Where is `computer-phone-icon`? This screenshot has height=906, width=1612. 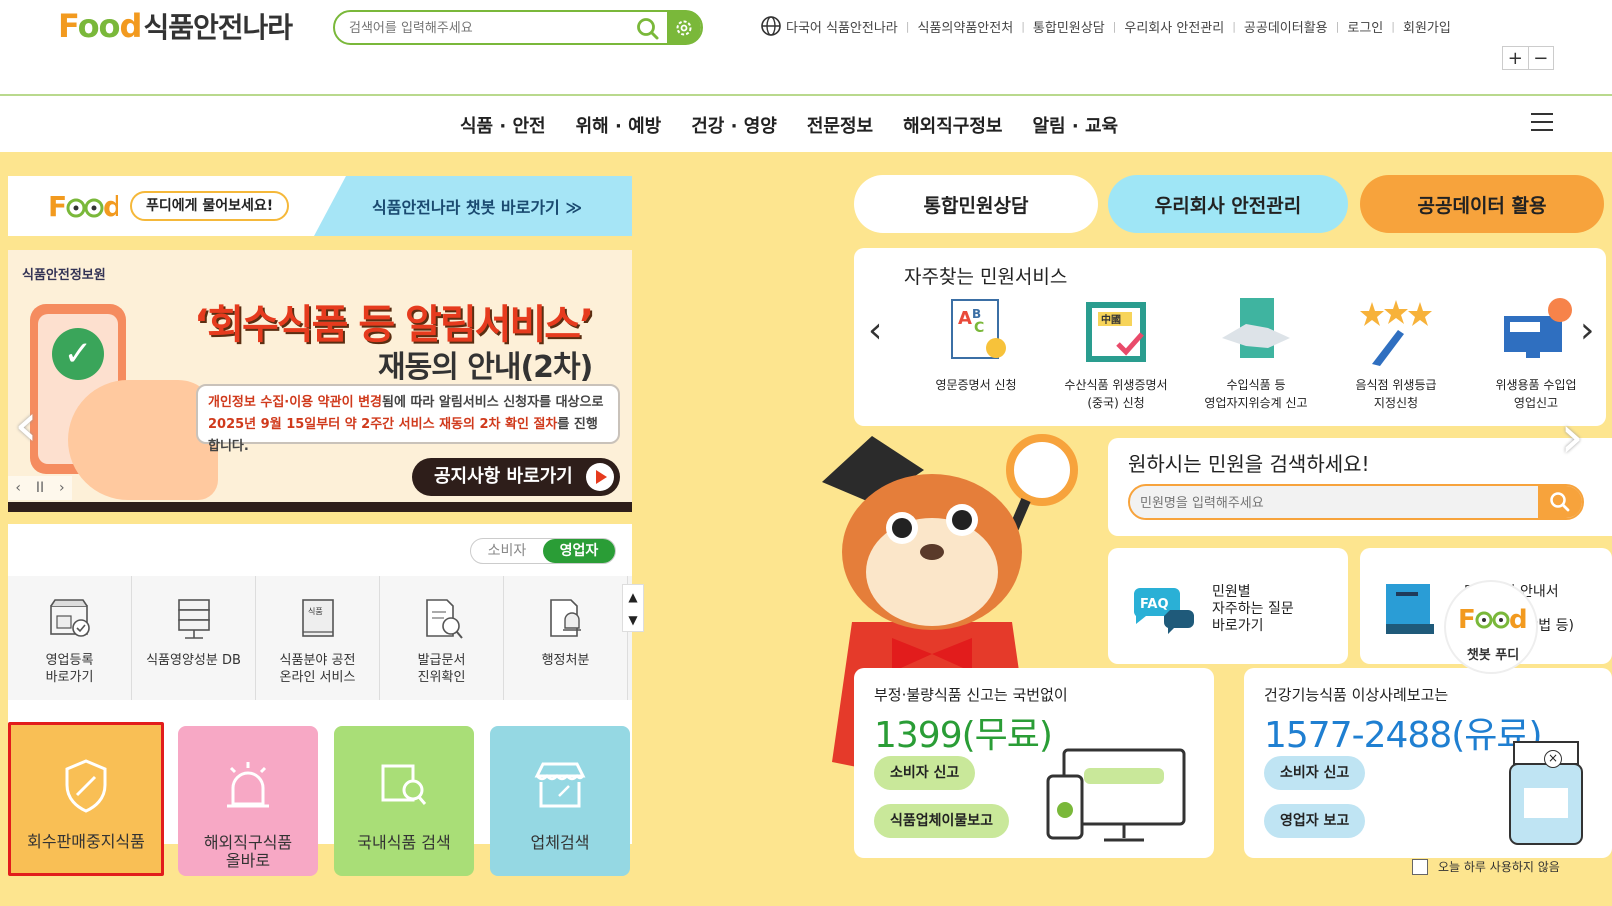 computer-phone-icon is located at coordinates (1116, 795).